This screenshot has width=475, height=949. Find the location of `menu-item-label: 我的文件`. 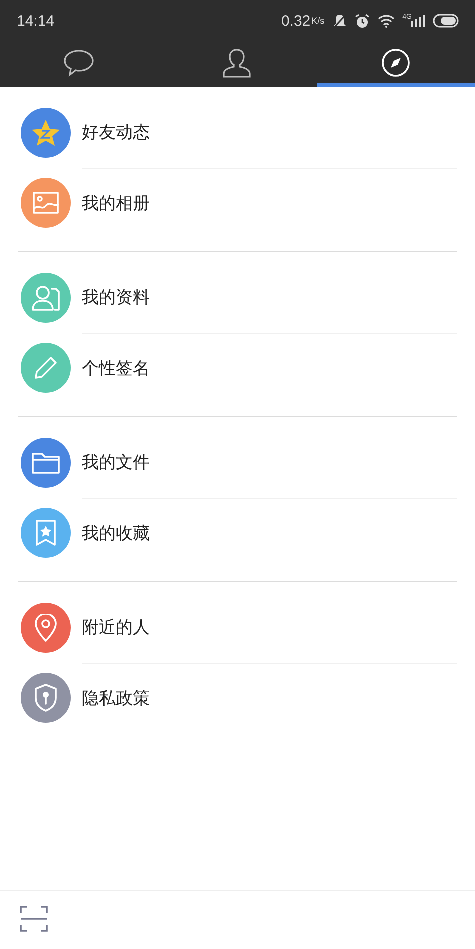

menu-item-label: 我的文件 is located at coordinates (116, 462).